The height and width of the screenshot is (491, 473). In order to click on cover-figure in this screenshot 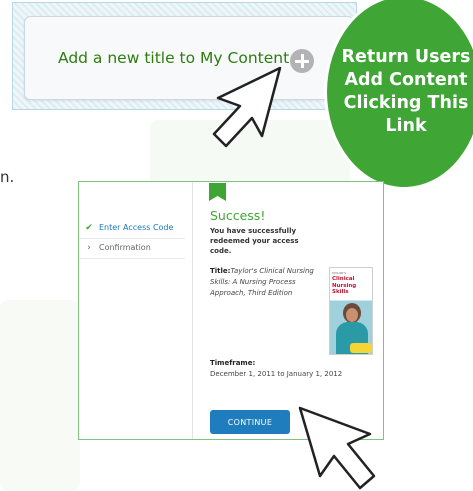, I will do `click(352, 315)`.